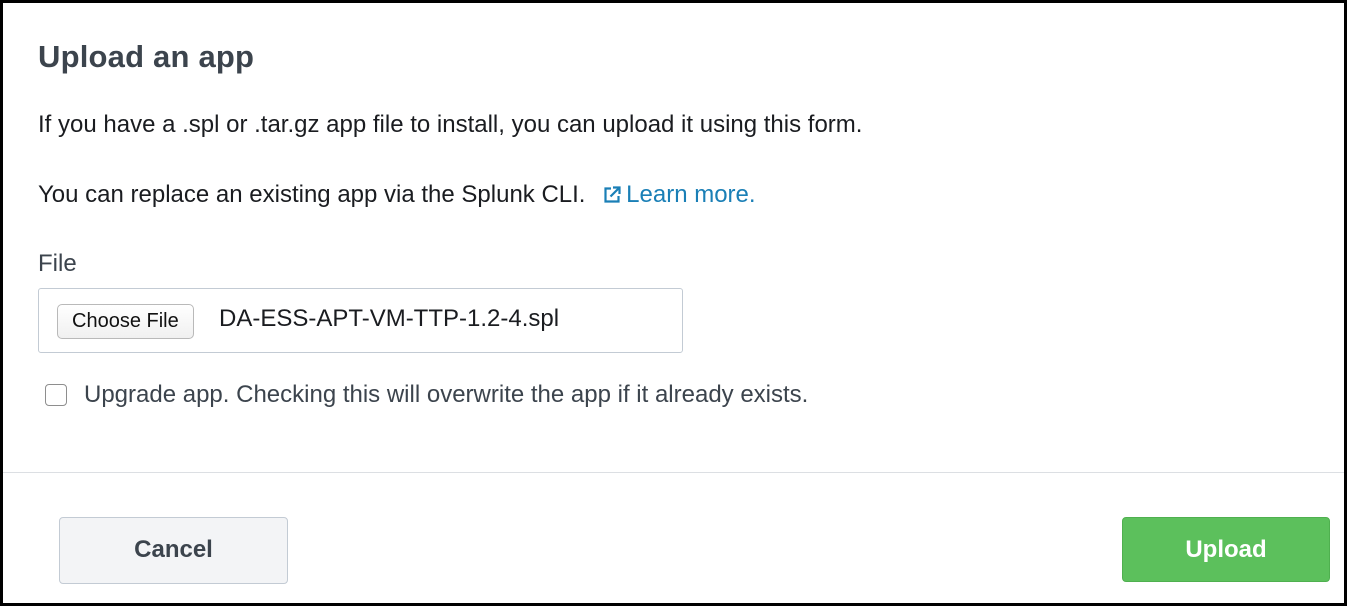 The image size is (1347, 606). Describe the element at coordinates (691, 194) in the screenshot. I see `learn-more-label: Learn more.` at that location.